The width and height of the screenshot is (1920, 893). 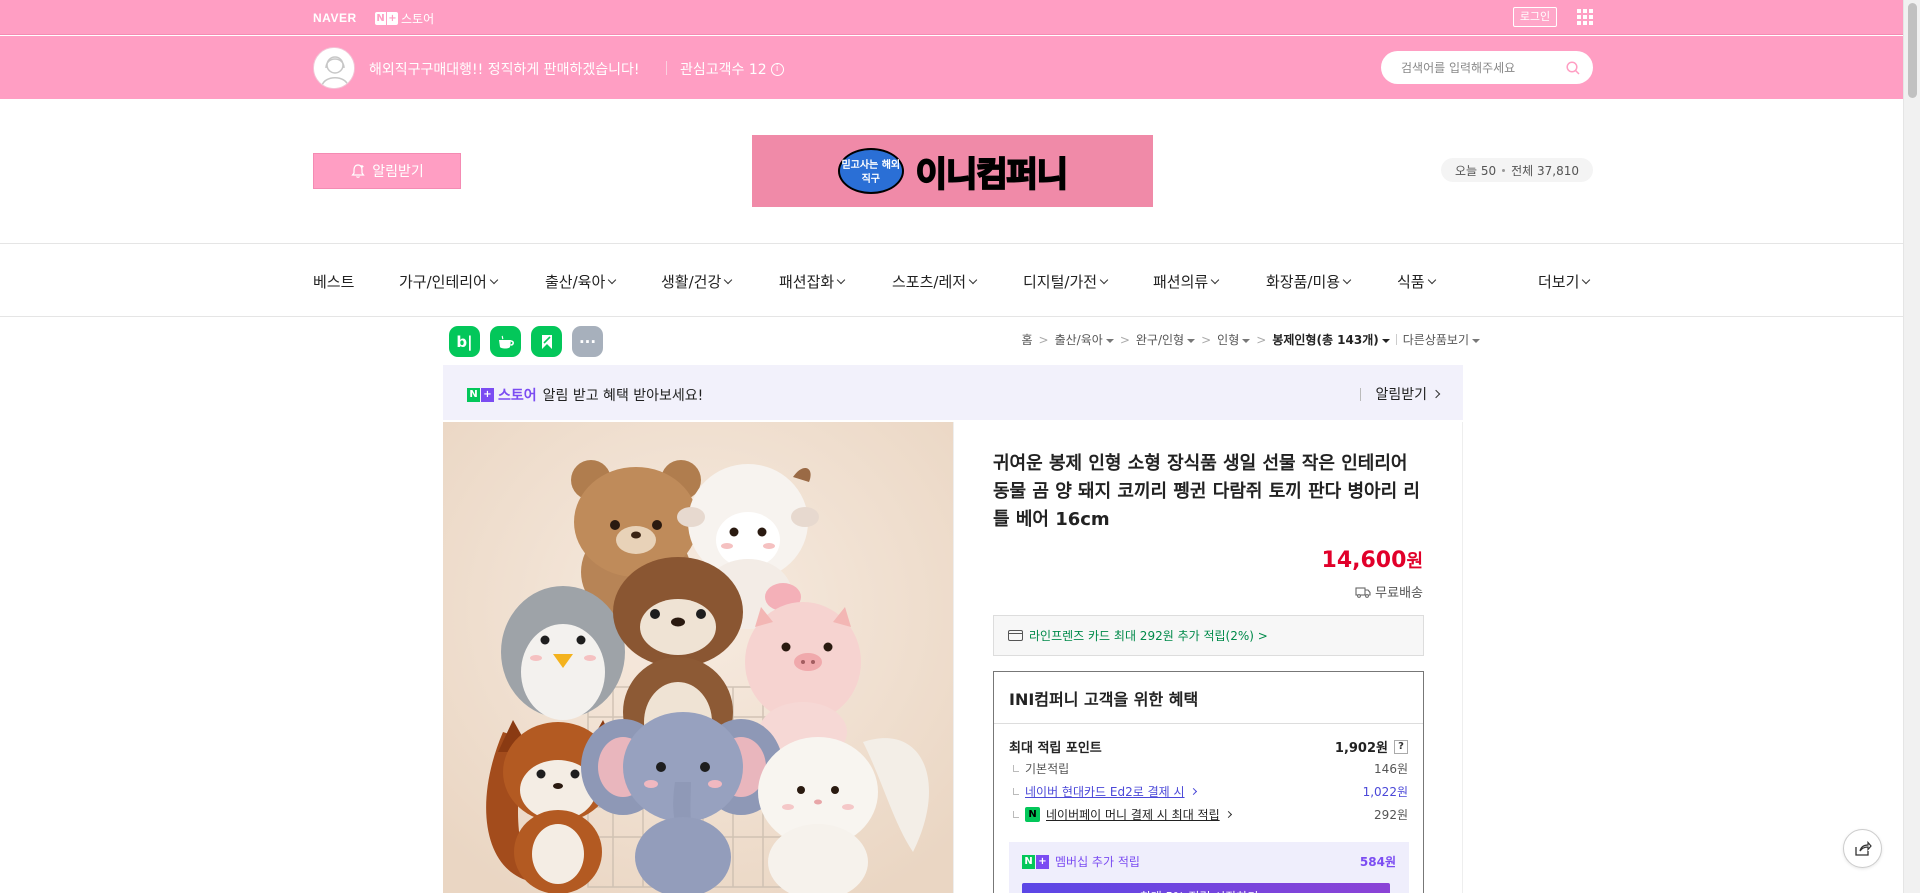 What do you see at coordinates (1441, 339) in the screenshot?
I see `other-products-link: 다른상품보기` at bounding box center [1441, 339].